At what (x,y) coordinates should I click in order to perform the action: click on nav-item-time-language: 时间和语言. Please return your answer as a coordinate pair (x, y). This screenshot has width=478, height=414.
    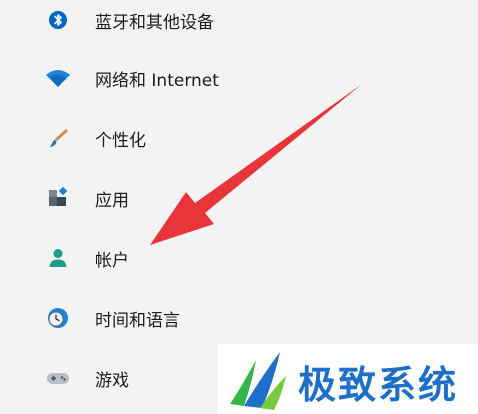
    Looking at the image, I should click on (166, 318).